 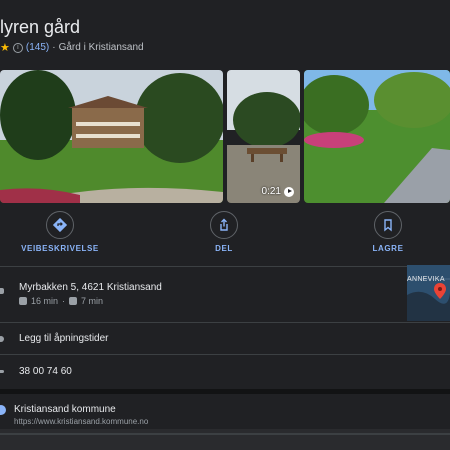 What do you see at coordinates (225, 391) in the screenshot?
I see `section-separator` at bounding box center [225, 391].